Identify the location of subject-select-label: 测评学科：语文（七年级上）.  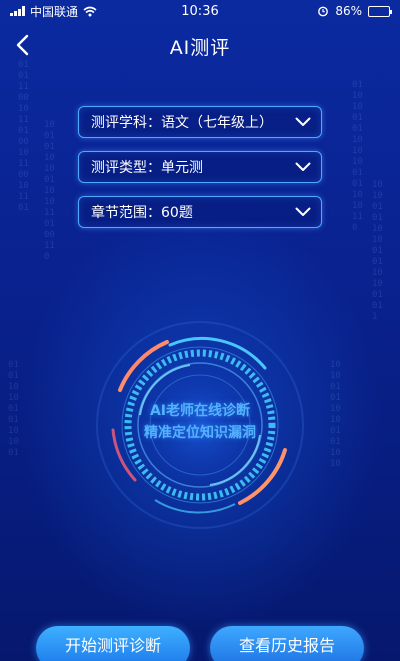
(182, 123).